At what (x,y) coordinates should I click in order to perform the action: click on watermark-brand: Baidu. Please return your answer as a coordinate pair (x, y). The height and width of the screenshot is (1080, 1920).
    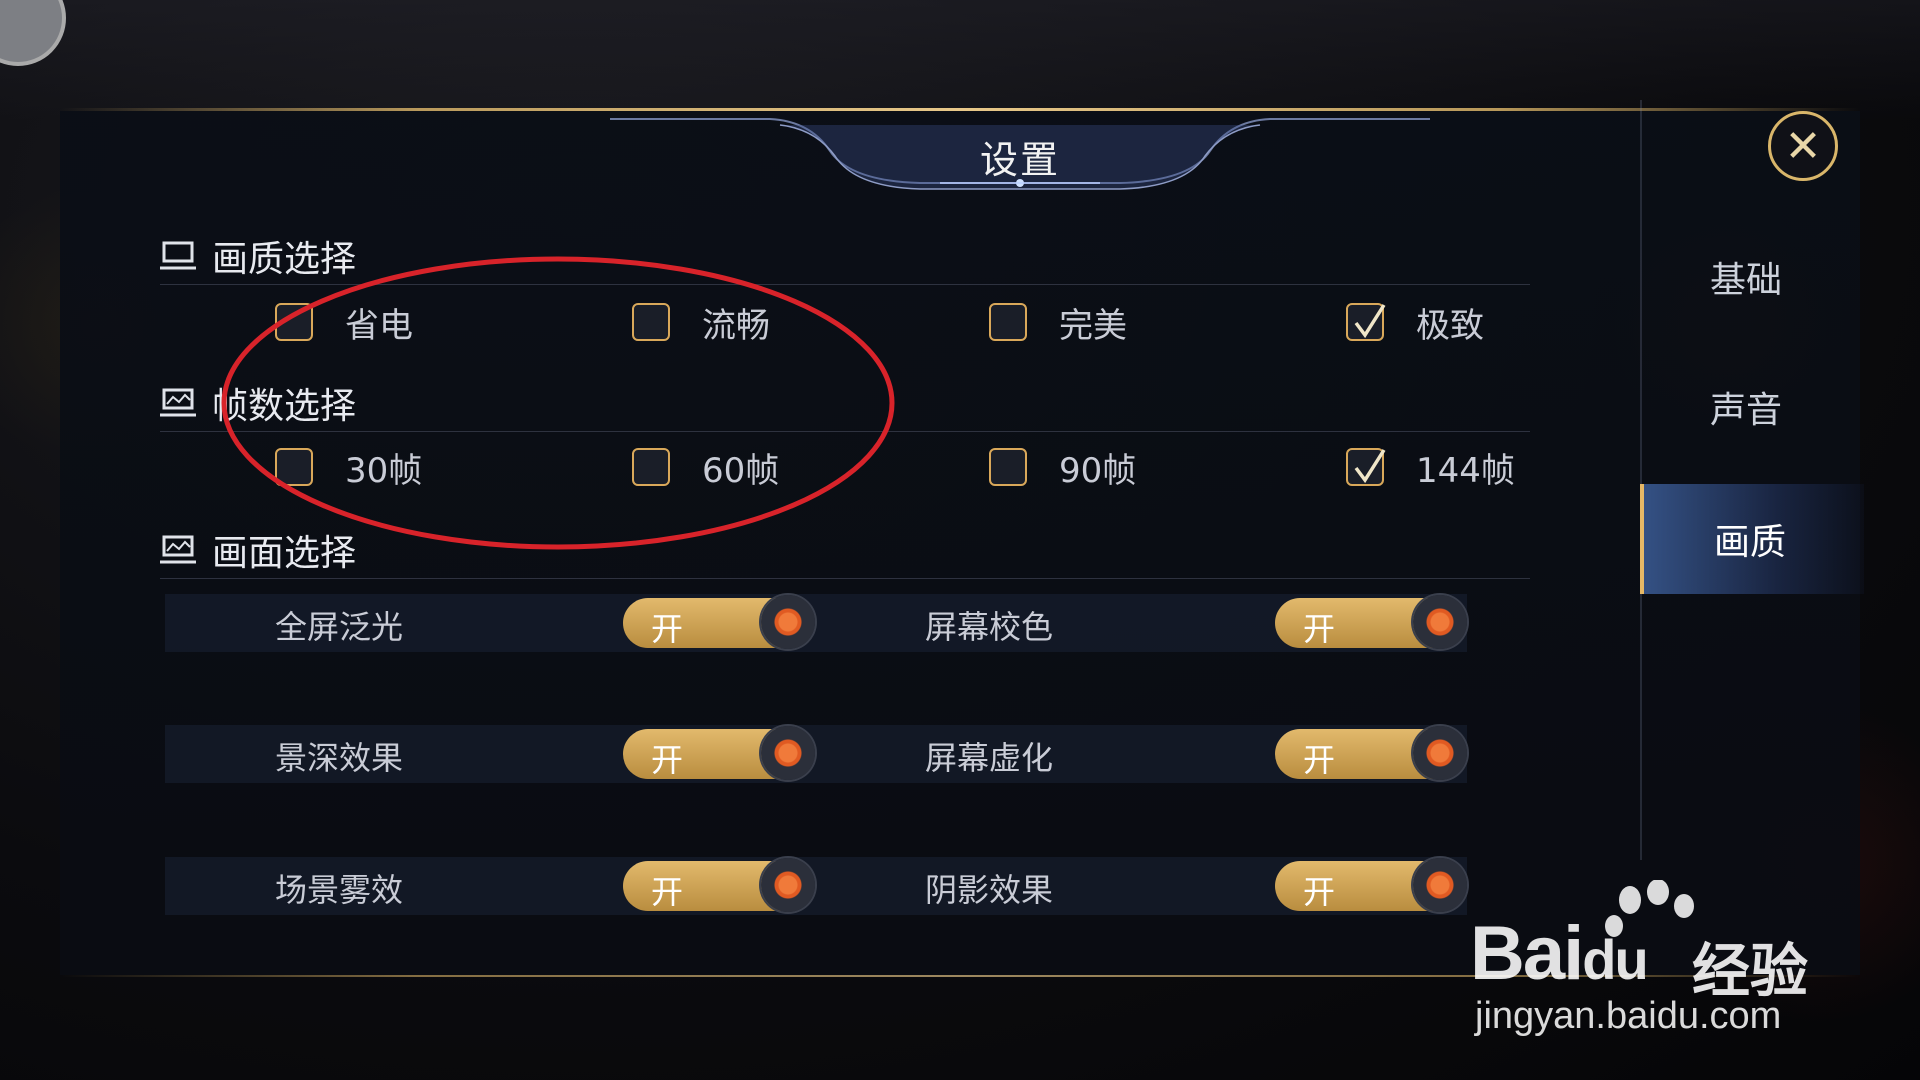
    Looking at the image, I should click on (1559, 953).